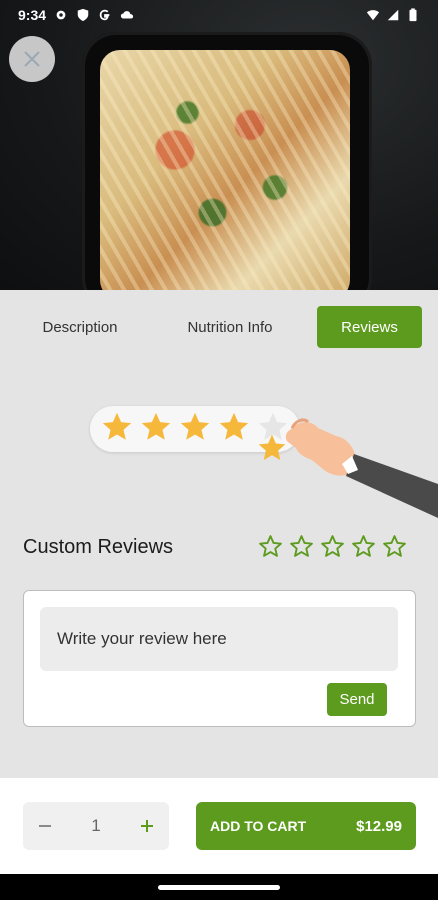 The width and height of the screenshot is (438, 900). What do you see at coordinates (32, 15) in the screenshot?
I see `status-time: 9:34` at bounding box center [32, 15].